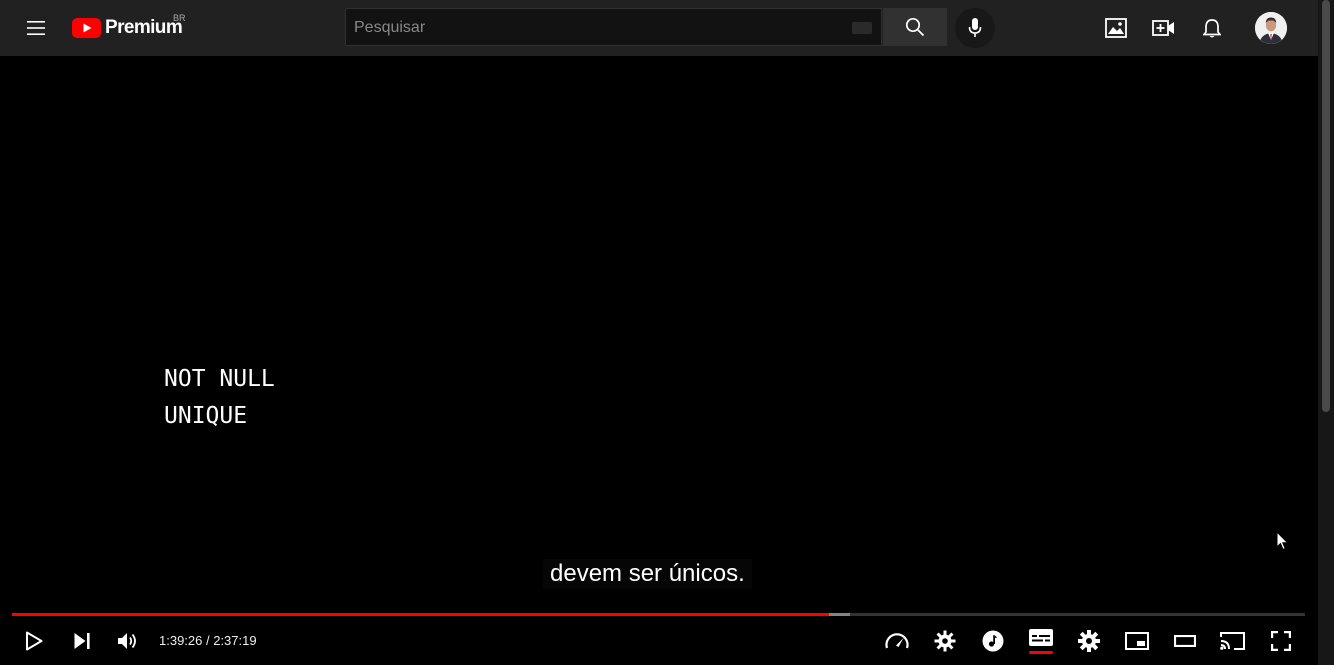 This screenshot has height=665, width=1334. I want to click on avatar, so click(1271, 28).